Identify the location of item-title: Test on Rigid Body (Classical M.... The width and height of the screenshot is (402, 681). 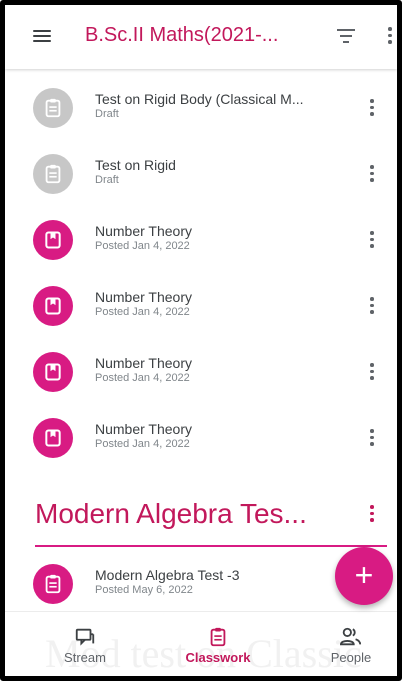
(199, 99).